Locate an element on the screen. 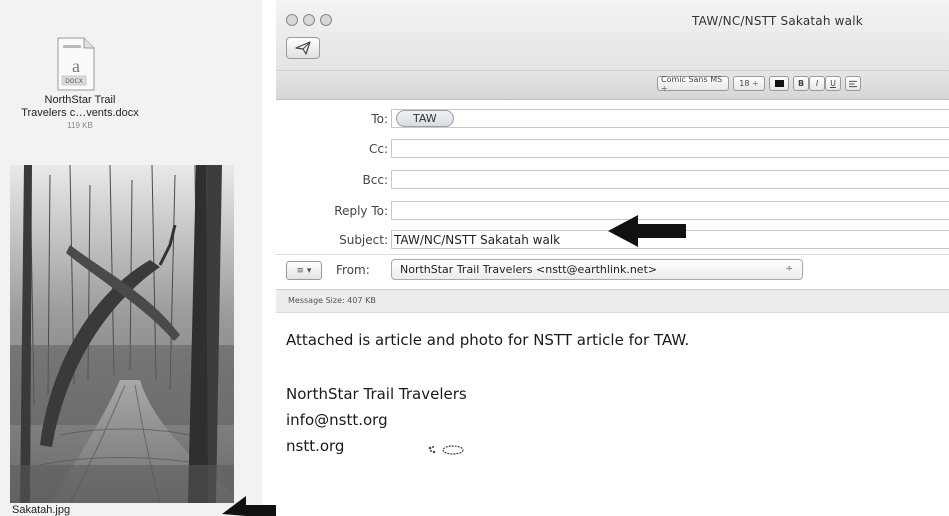 This screenshot has height=516, width=949. docx-file-icon: a DOCX is located at coordinates (76, 64).